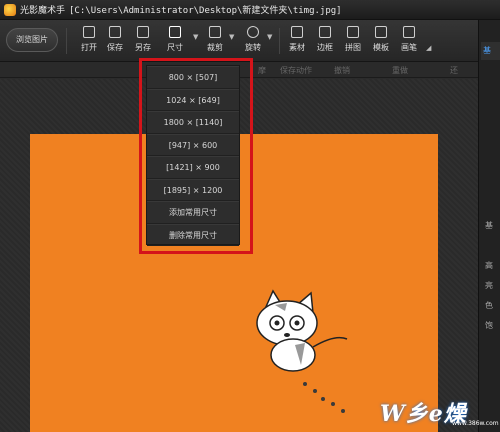 This screenshot has width=500, height=432. What do you see at coordinates (297, 47) in the screenshot?
I see `materials-label: 素材` at bounding box center [297, 47].